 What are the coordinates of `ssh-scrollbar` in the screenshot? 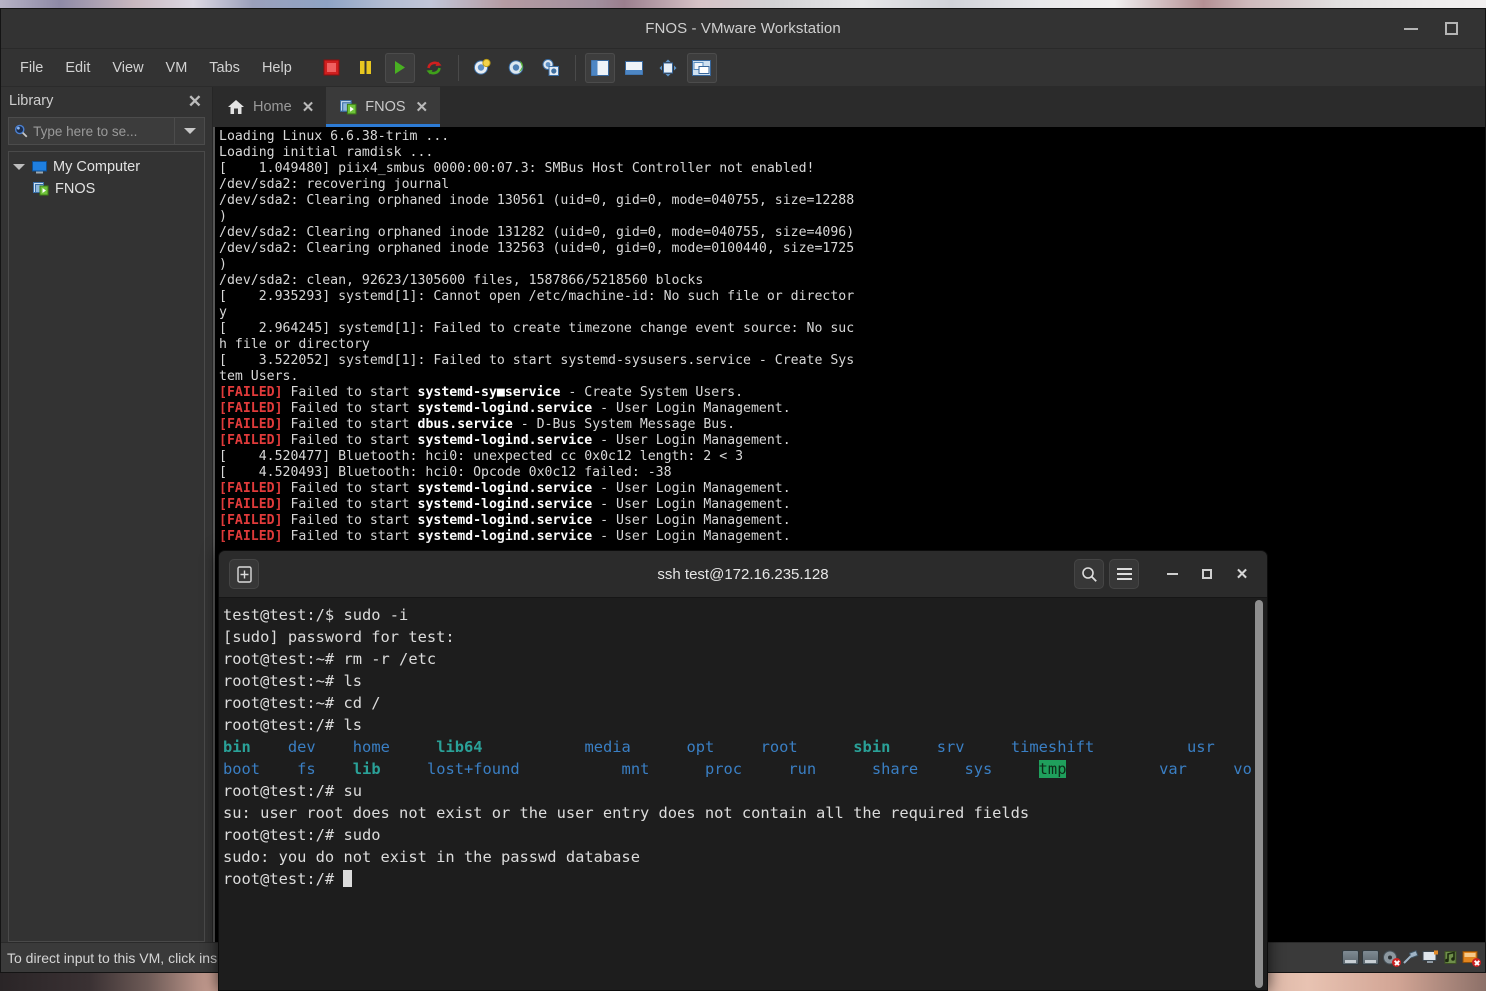 It's located at (1259, 794).